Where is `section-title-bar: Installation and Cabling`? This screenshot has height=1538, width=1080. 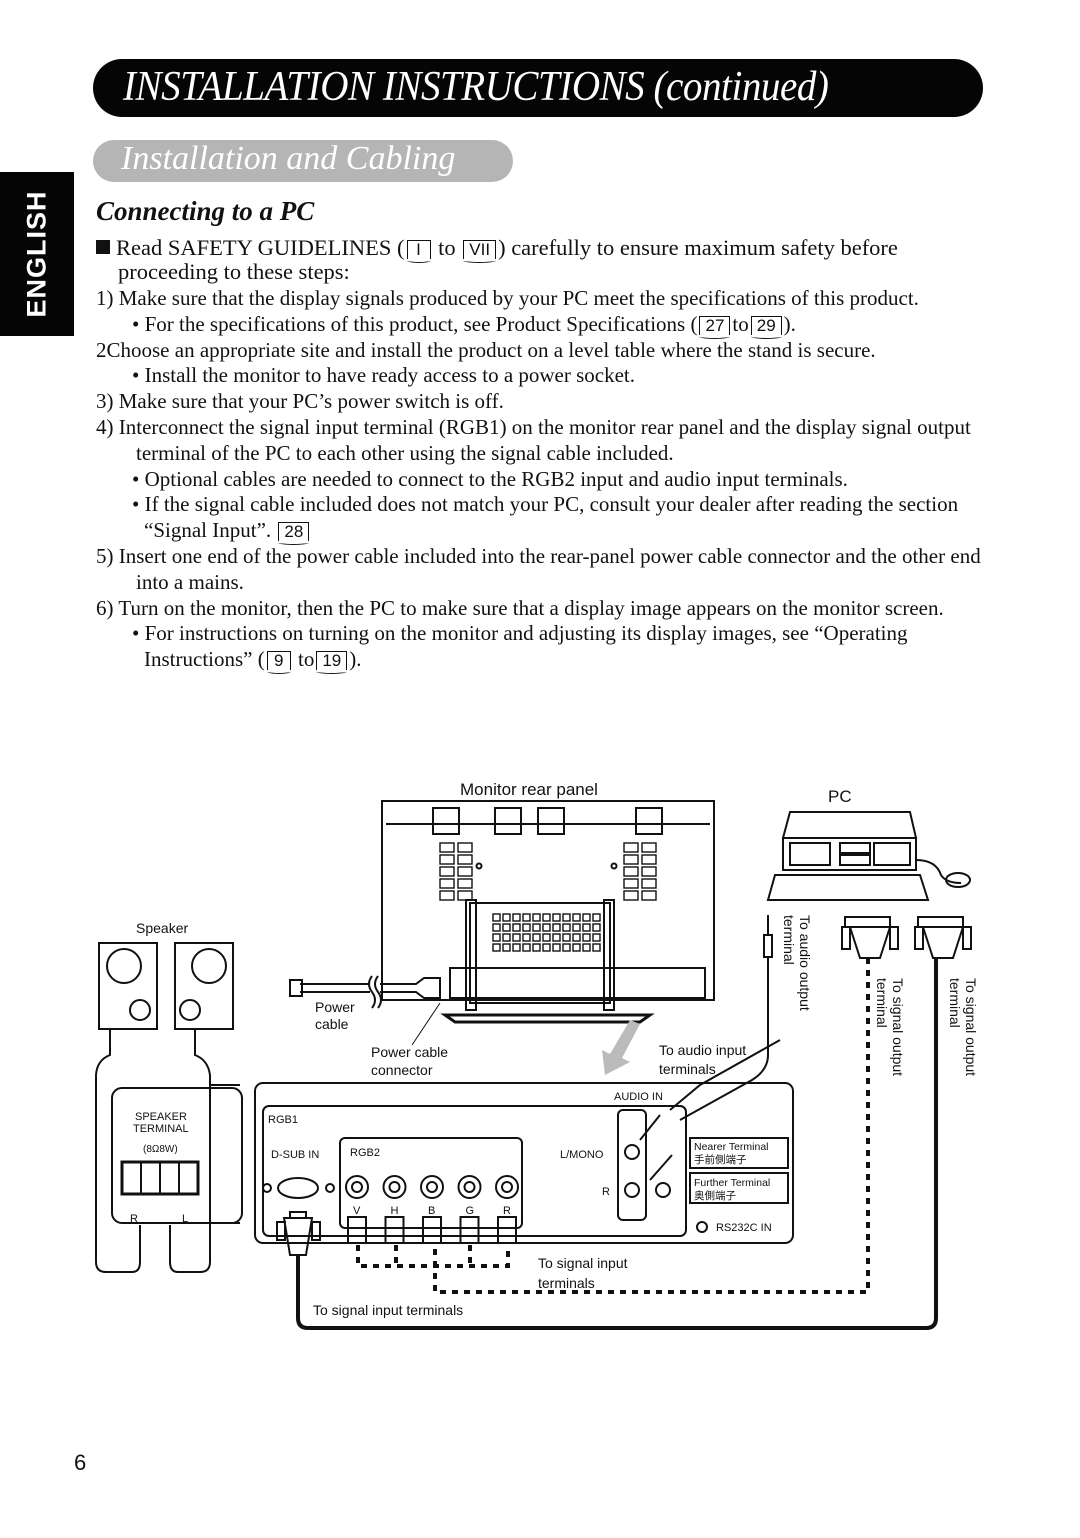 section-title-bar: Installation and Cabling is located at coordinates (303, 161).